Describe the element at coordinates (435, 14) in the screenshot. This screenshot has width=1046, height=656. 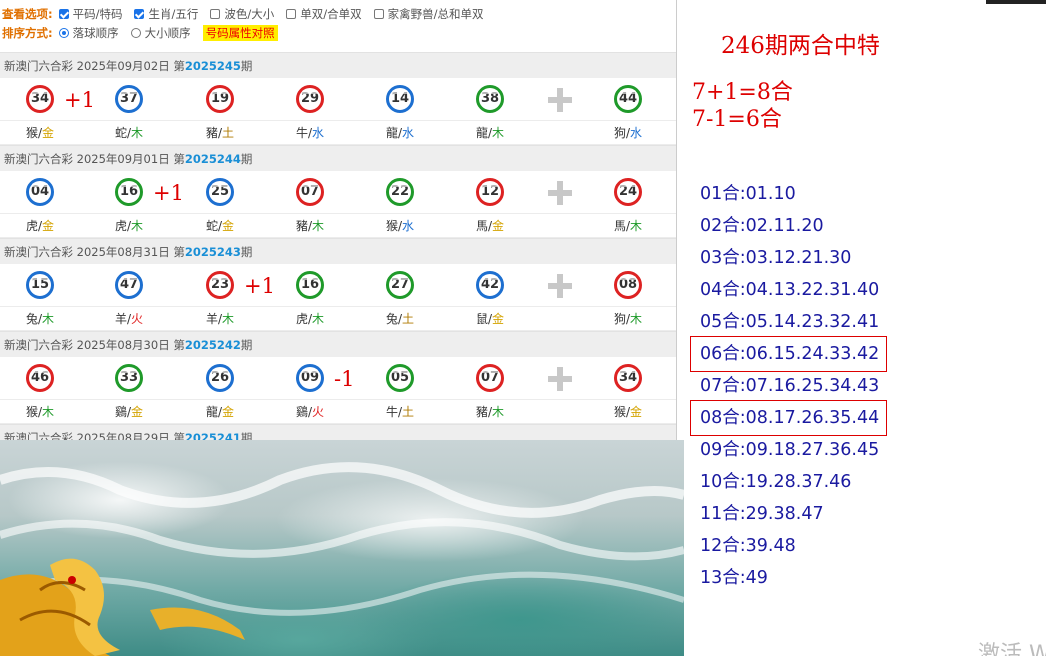
I see `option-label: 家禽野兽/总和单双` at that location.